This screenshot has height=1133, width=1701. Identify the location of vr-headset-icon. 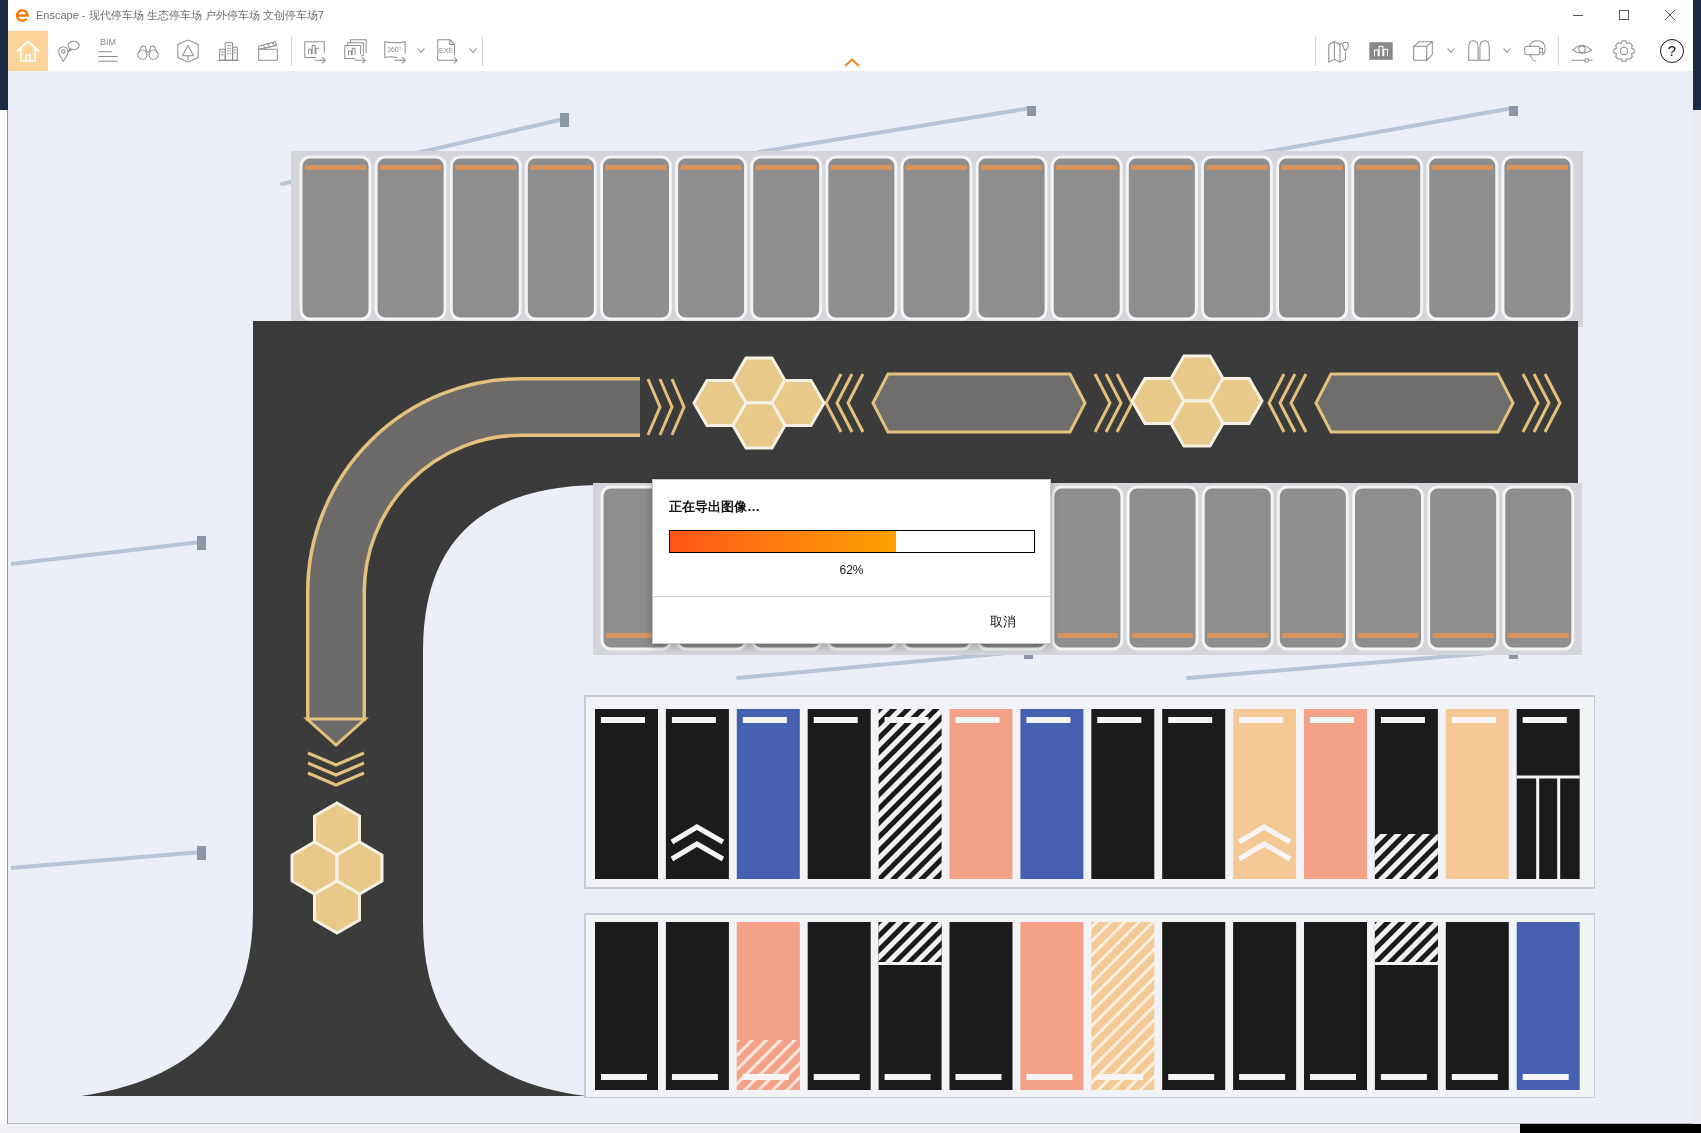
(1535, 50).